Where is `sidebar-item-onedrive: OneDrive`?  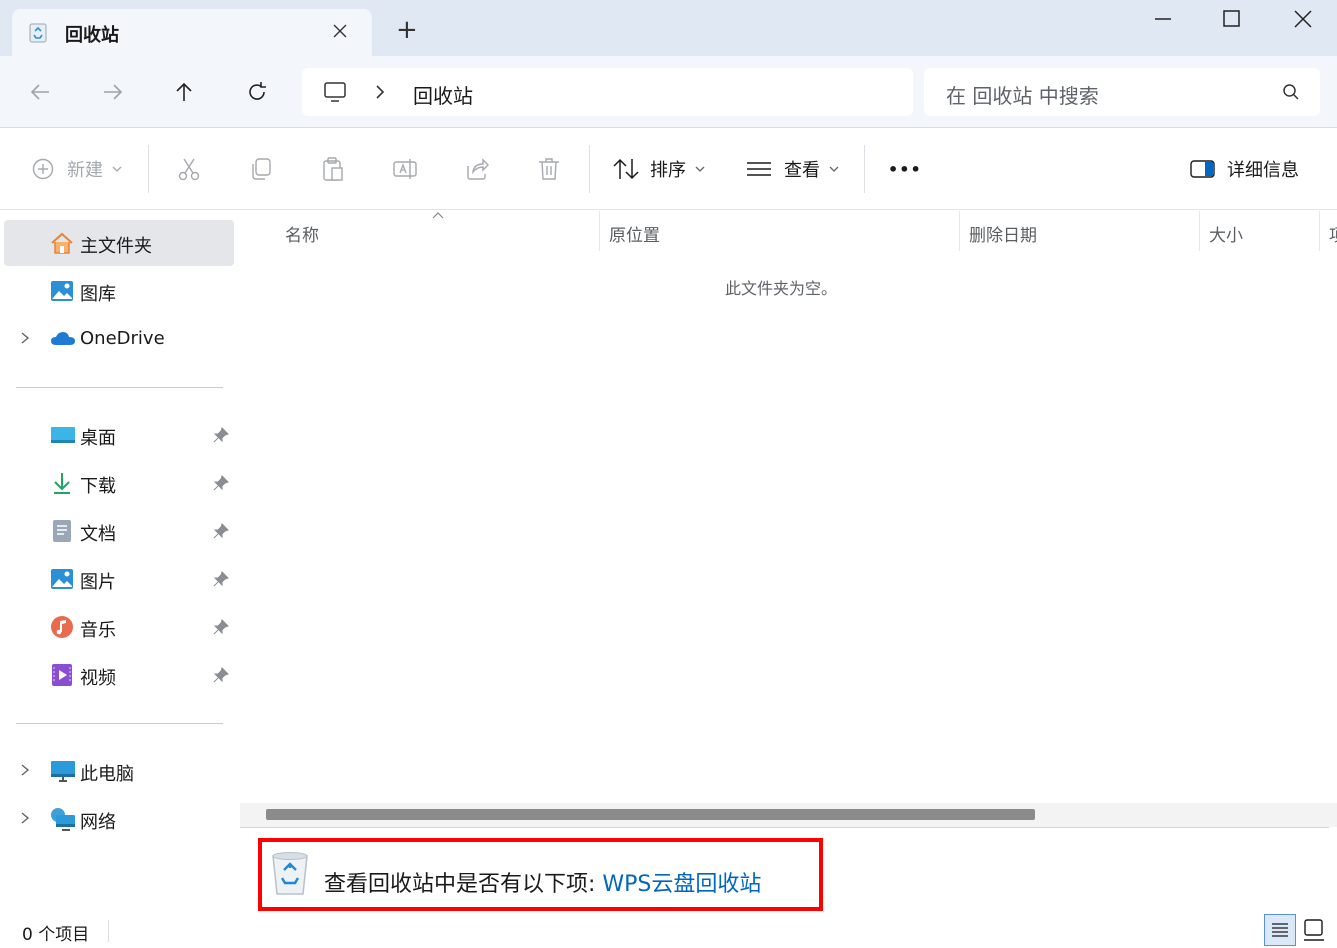 sidebar-item-onedrive: OneDrive is located at coordinates (119, 339).